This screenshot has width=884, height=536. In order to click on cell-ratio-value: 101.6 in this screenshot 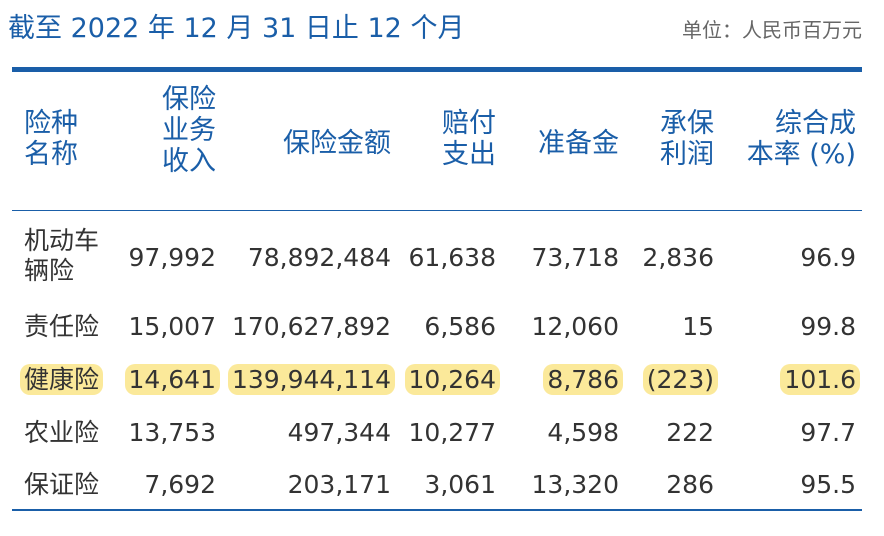, I will do `click(820, 379)`.